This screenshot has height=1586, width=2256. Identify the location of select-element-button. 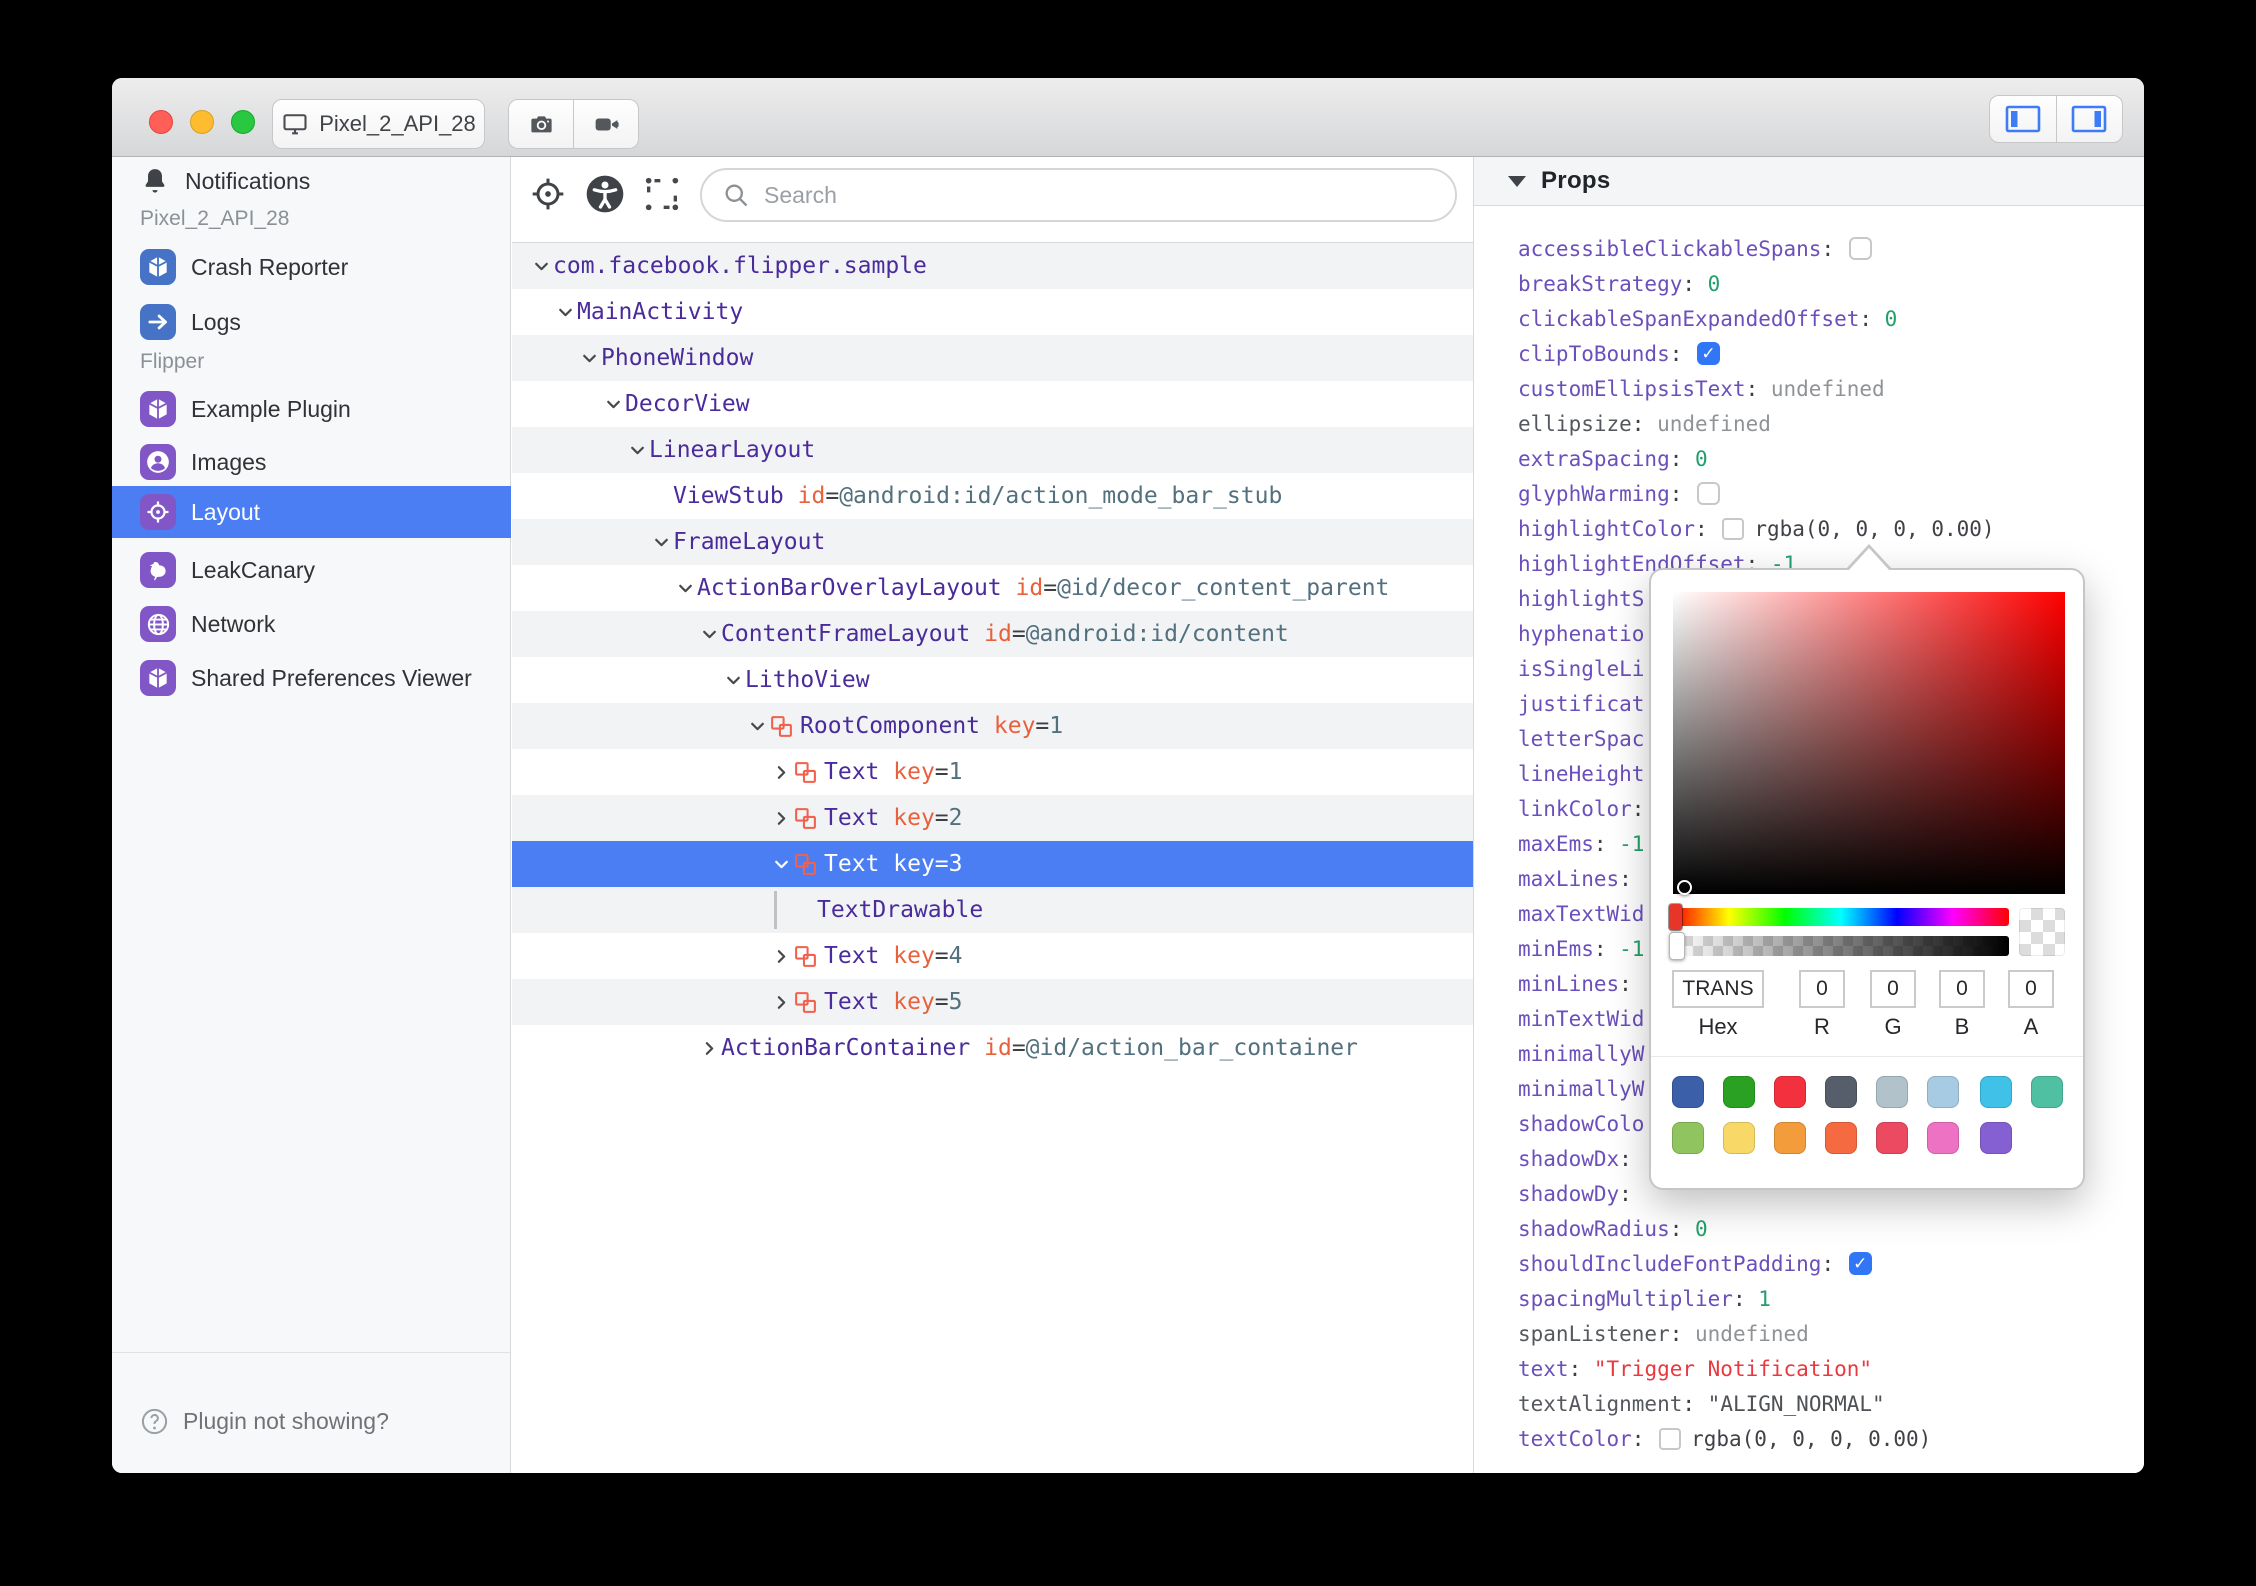
(662, 194).